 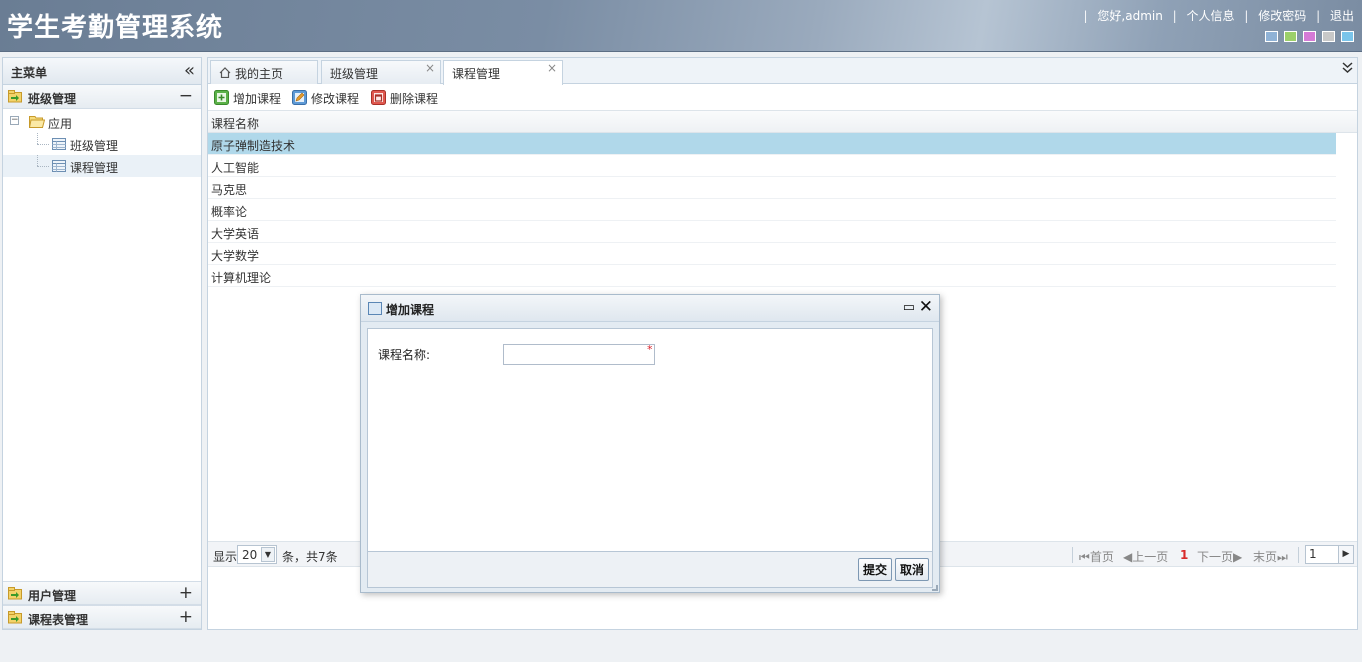 What do you see at coordinates (1328, 36) in the screenshot?
I see `theme-swatch-gray` at bounding box center [1328, 36].